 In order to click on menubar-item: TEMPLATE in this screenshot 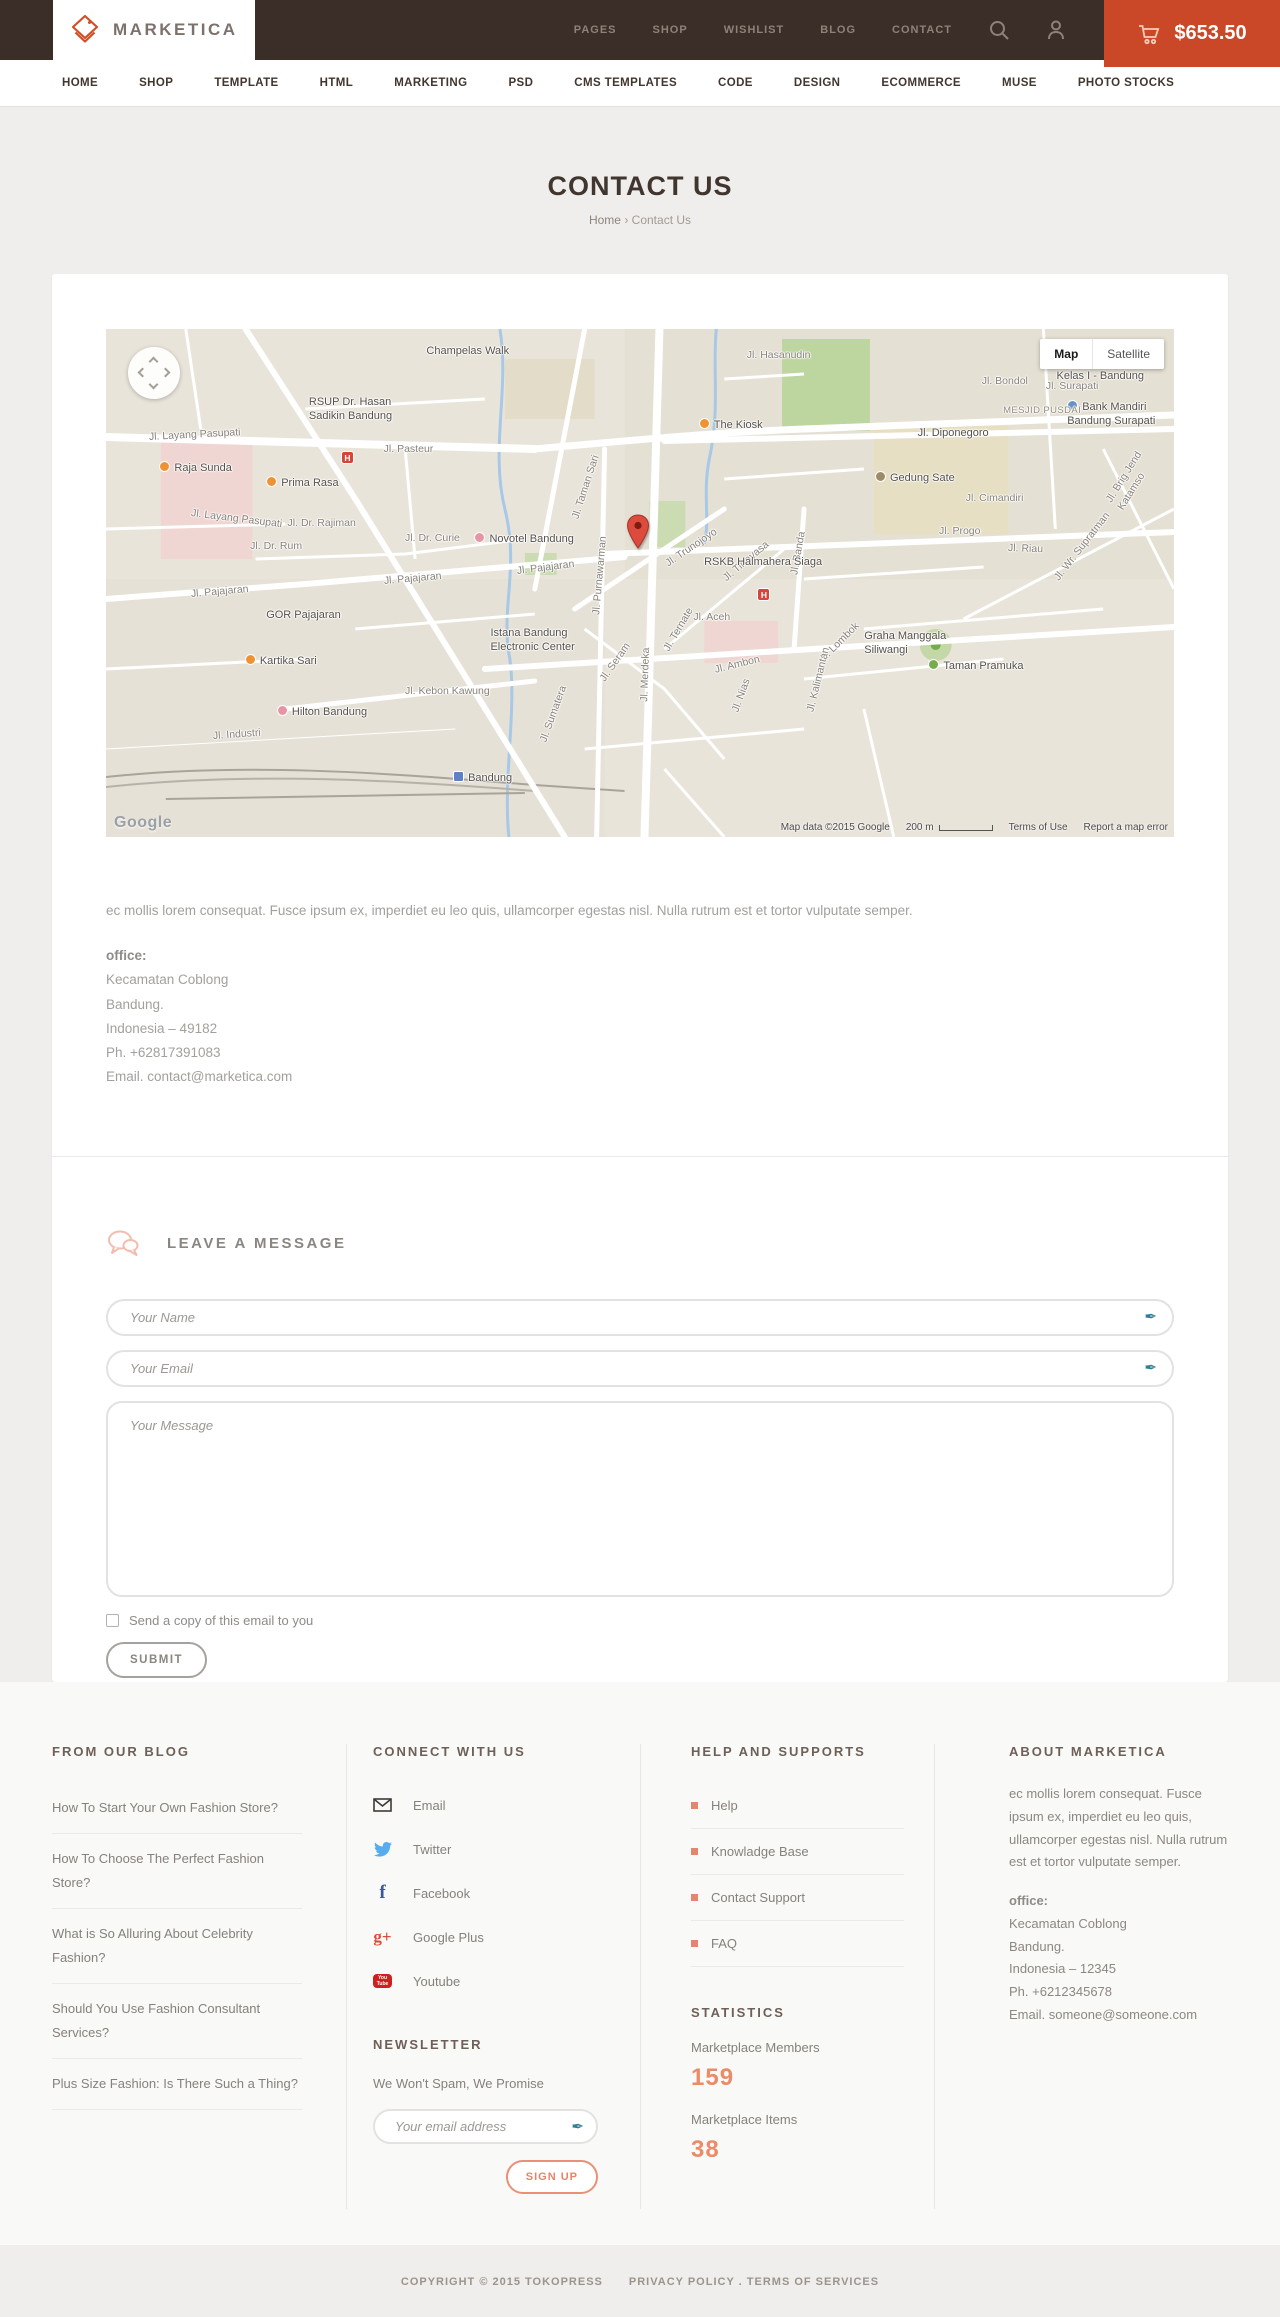, I will do `click(246, 83)`.